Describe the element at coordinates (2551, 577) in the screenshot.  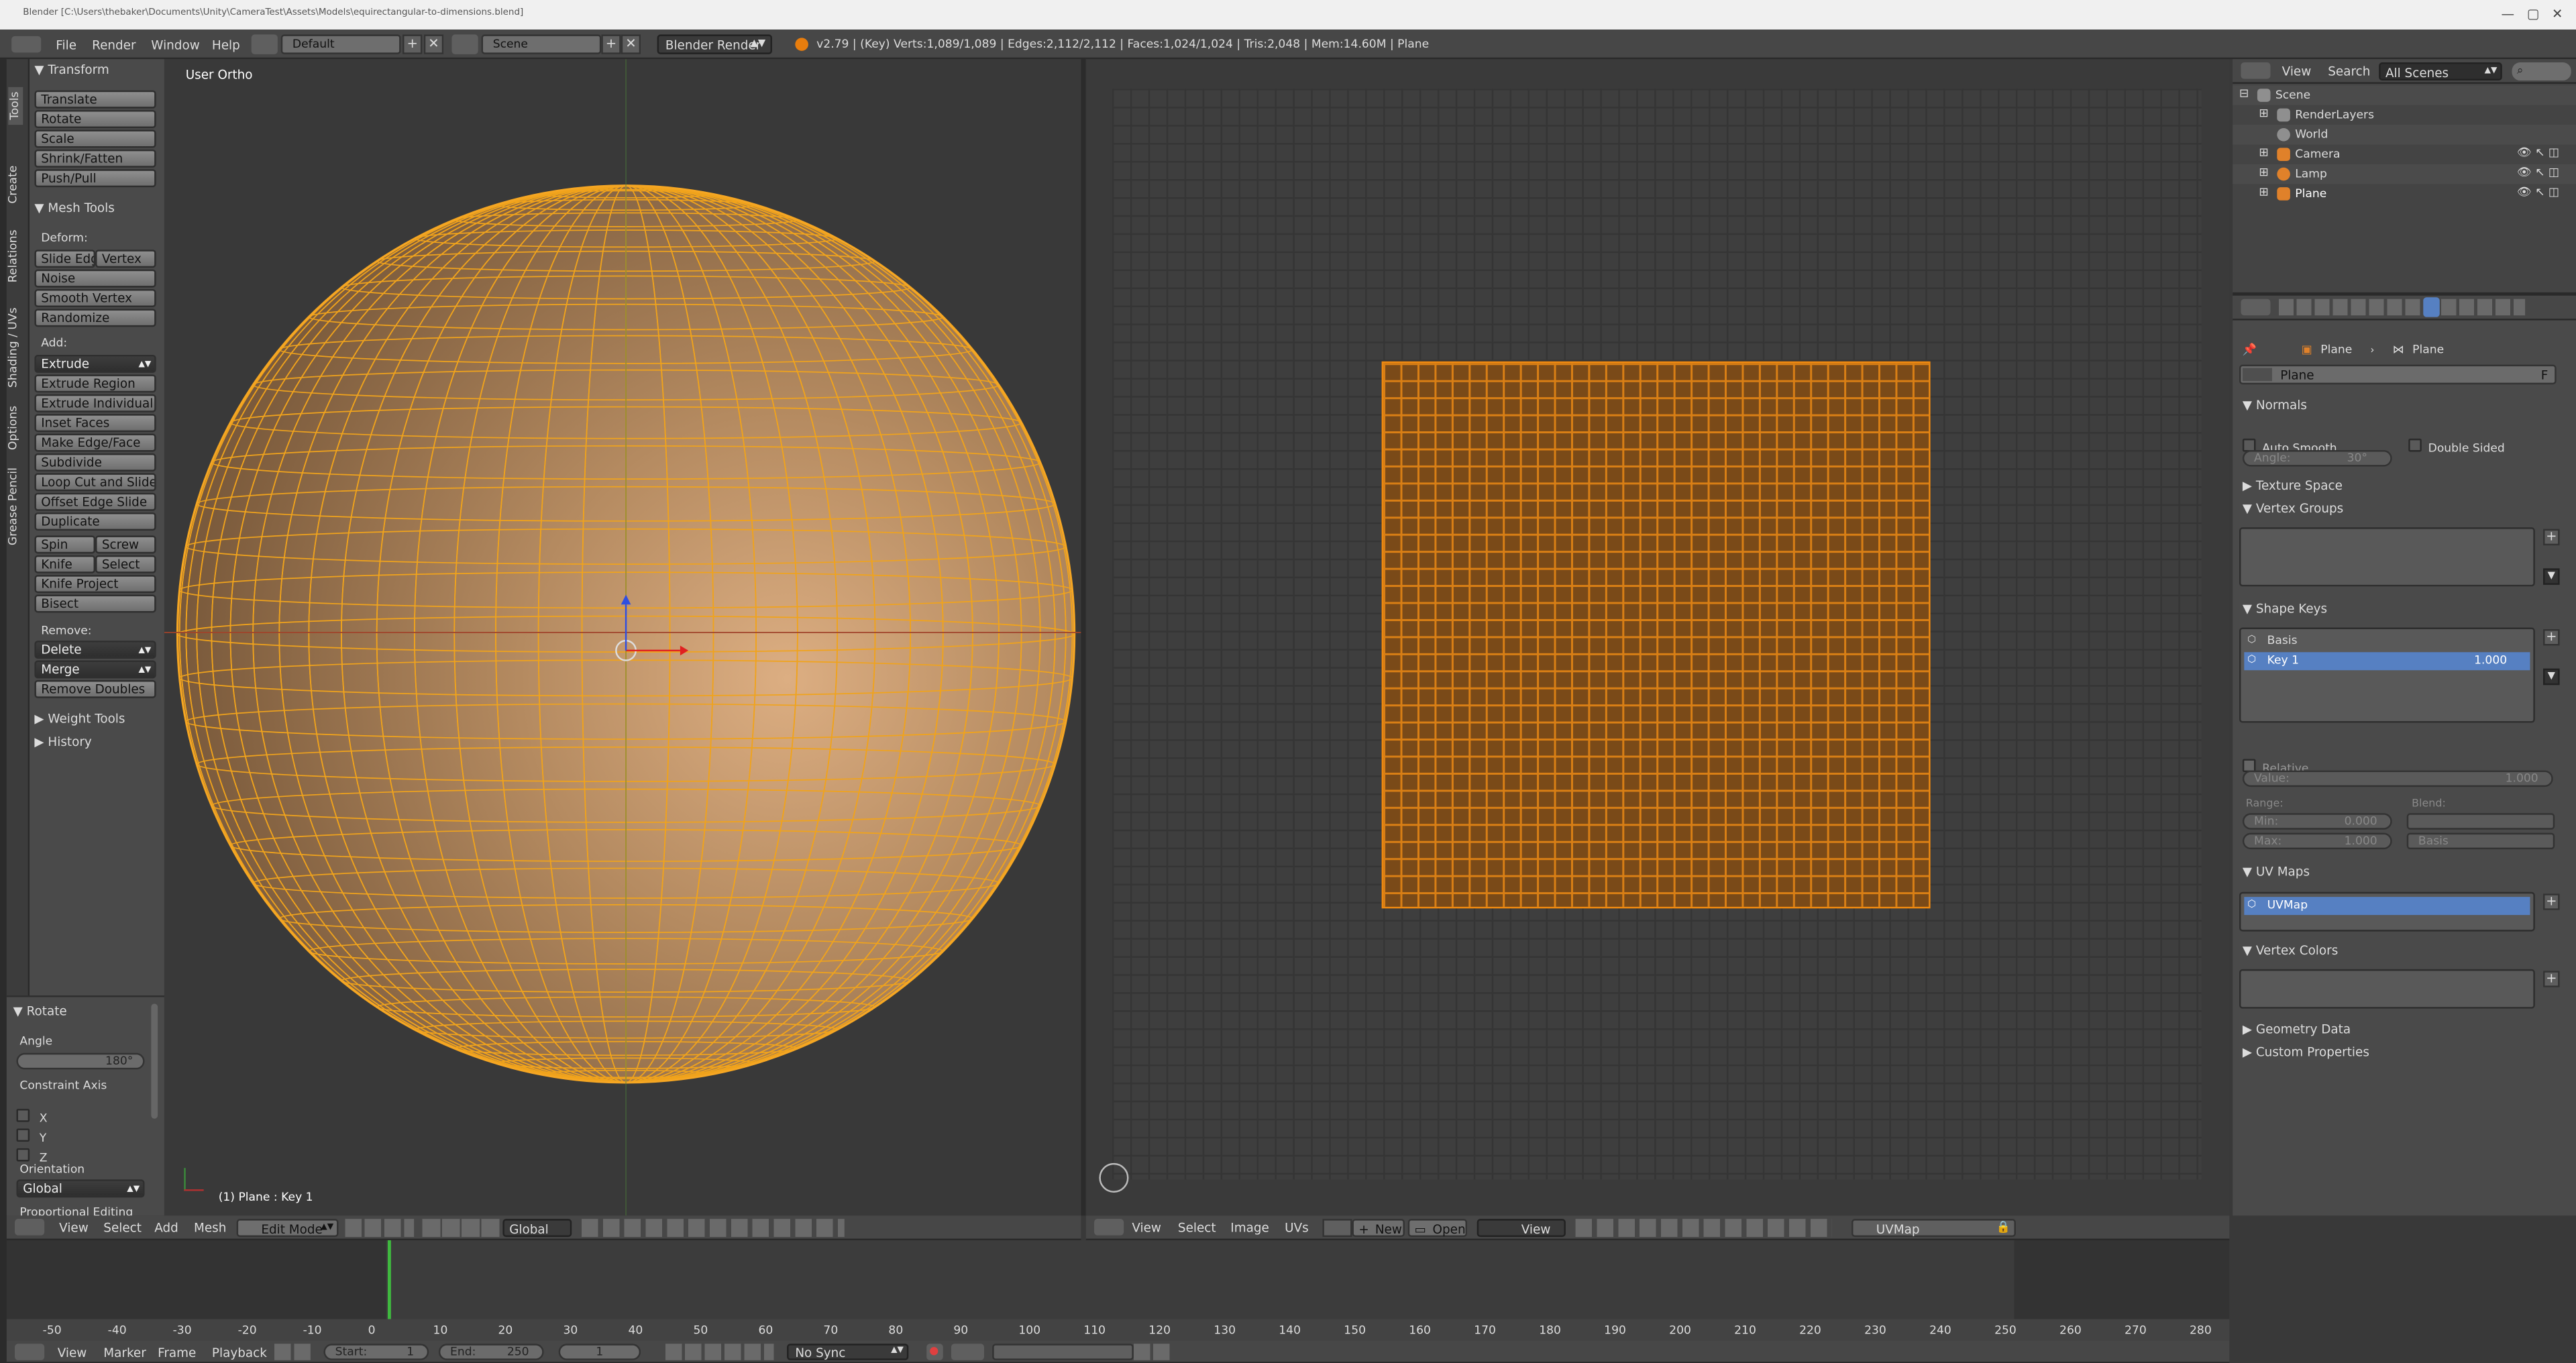
I see `vertex-group-menu-icon: ▼` at that location.